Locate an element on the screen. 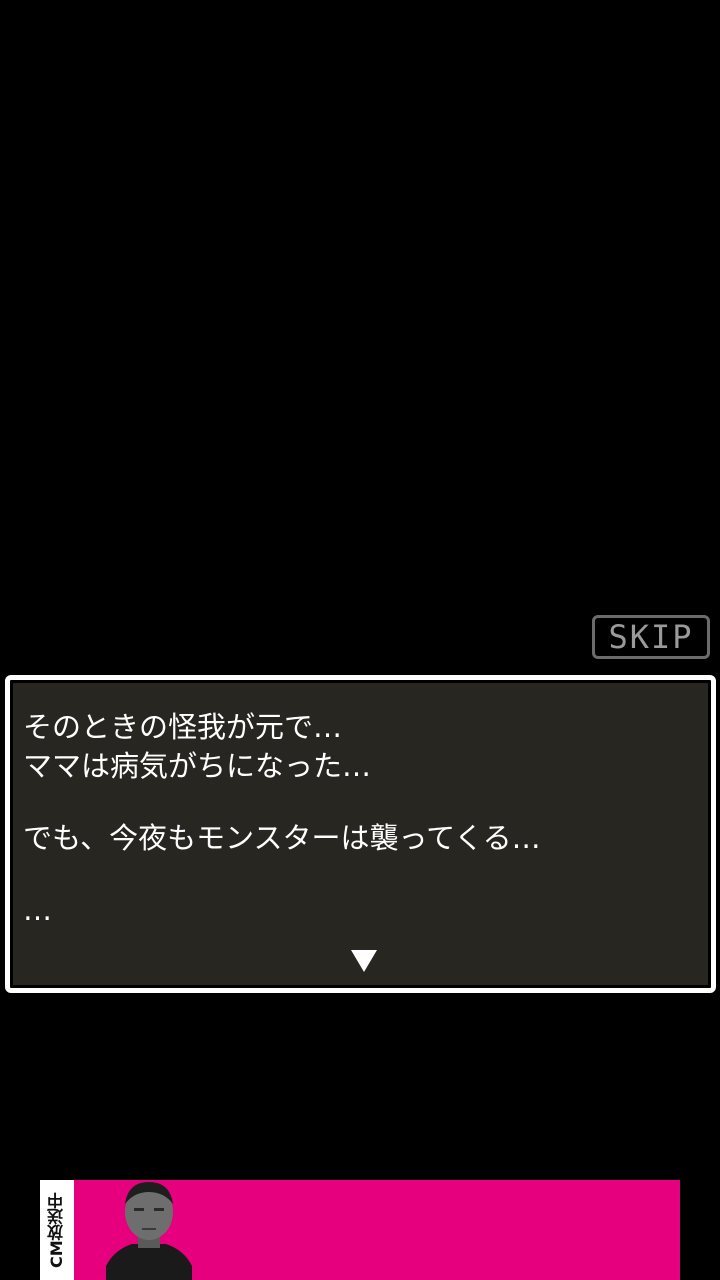  ad-side-strip: CM放送中 is located at coordinates (57, 1230).